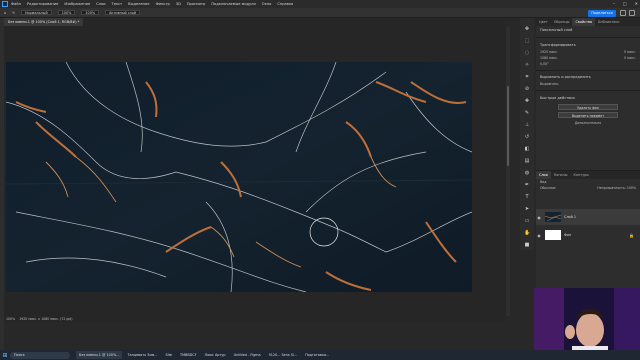 This screenshot has width=640, height=360. I want to click on layer-row: ◉ Слой 1, so click(588, 217).